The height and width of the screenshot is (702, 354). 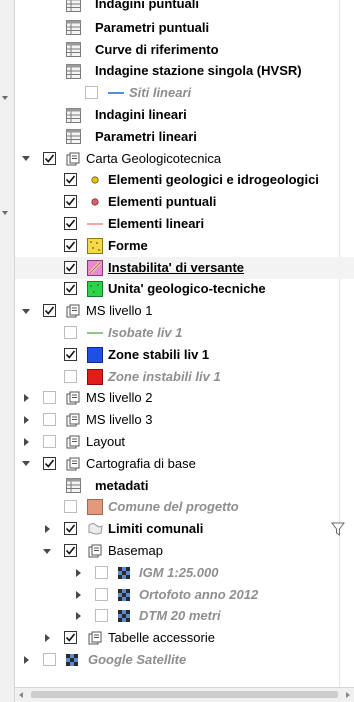 What do you see at coordinates (184, 551) in the screenshot?
I see `layer-row: Basemap` at bounding box center [184, 551].